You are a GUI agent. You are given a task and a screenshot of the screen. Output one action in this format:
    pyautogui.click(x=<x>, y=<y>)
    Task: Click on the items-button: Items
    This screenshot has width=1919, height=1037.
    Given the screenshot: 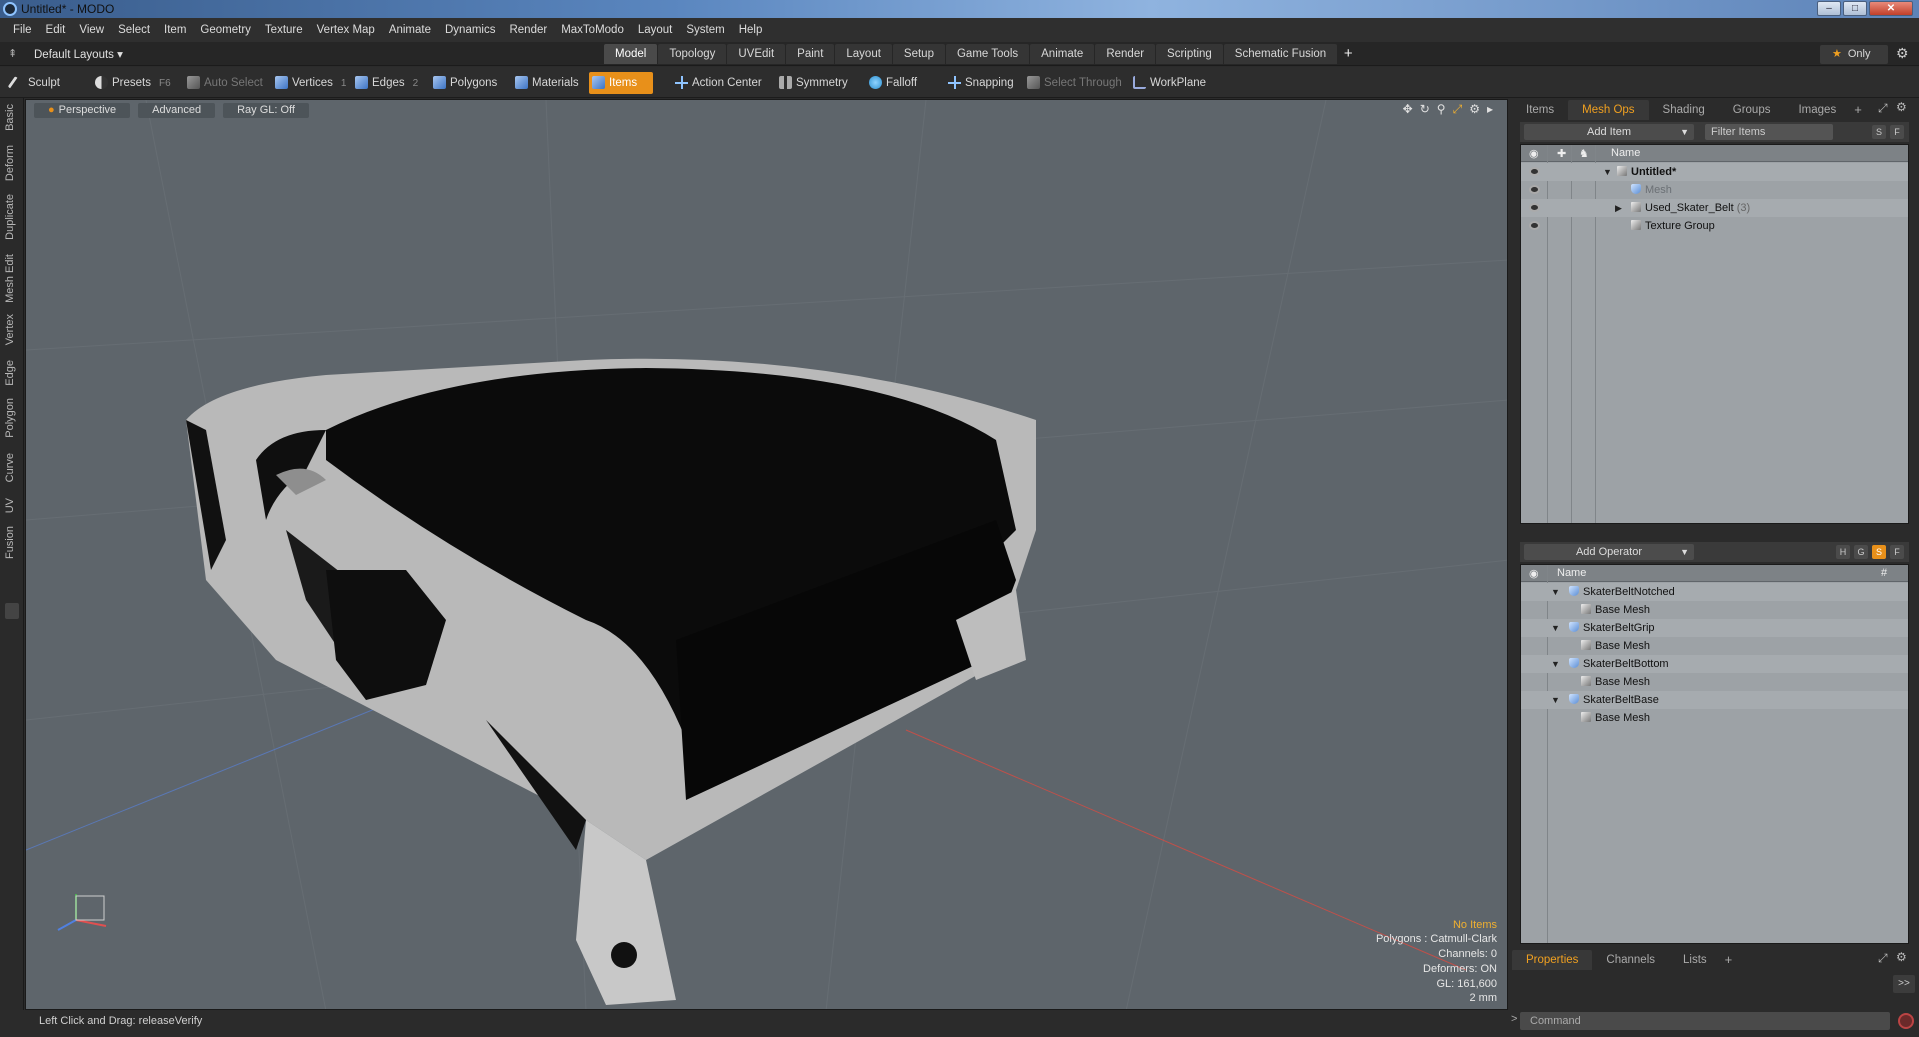 What is the action you would take?
    pyautogui.click(x=621, y=83)
    